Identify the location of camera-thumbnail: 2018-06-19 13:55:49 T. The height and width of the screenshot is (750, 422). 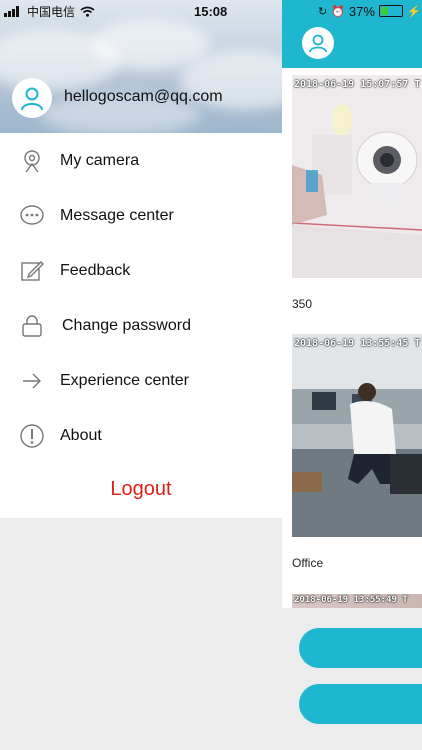
(357, 601).